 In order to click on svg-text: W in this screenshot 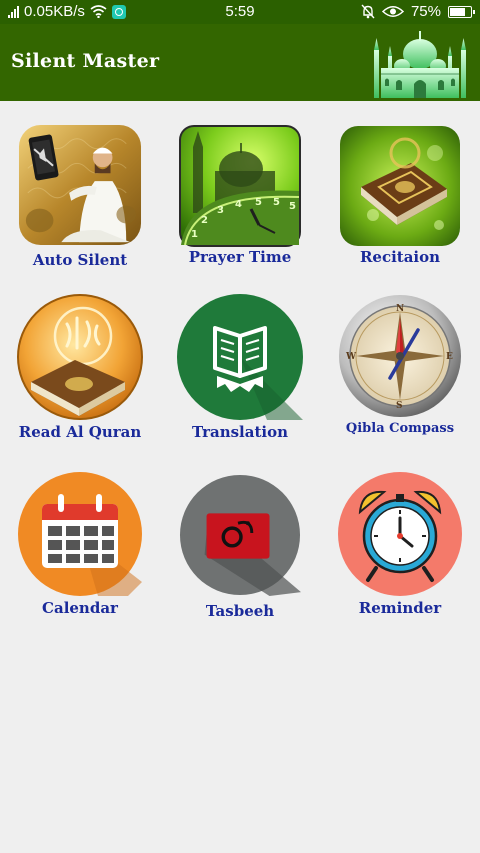, I will do `click(351, 357)`.